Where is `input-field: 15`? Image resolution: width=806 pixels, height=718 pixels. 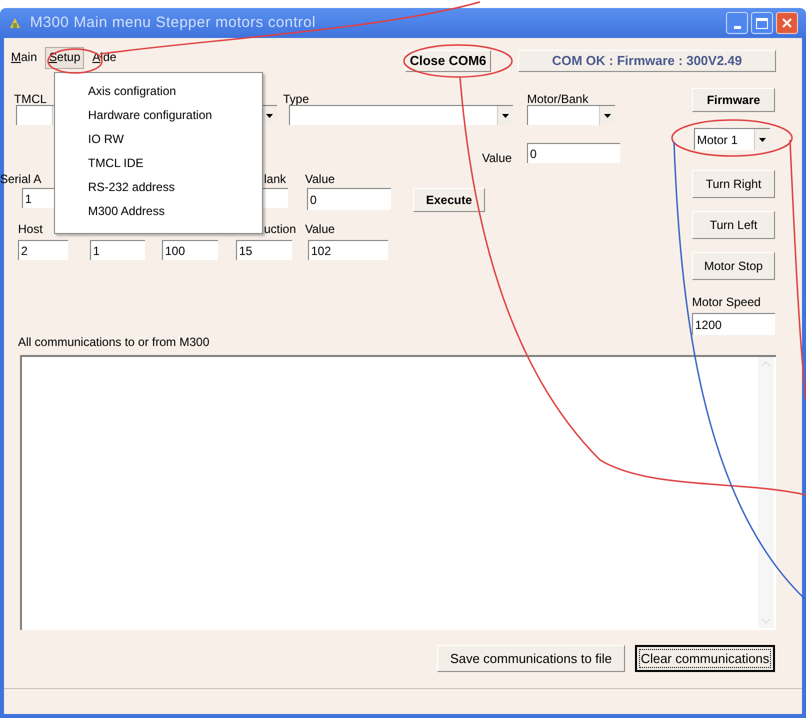 input-field: 15 is located at coordinates (264, 250).